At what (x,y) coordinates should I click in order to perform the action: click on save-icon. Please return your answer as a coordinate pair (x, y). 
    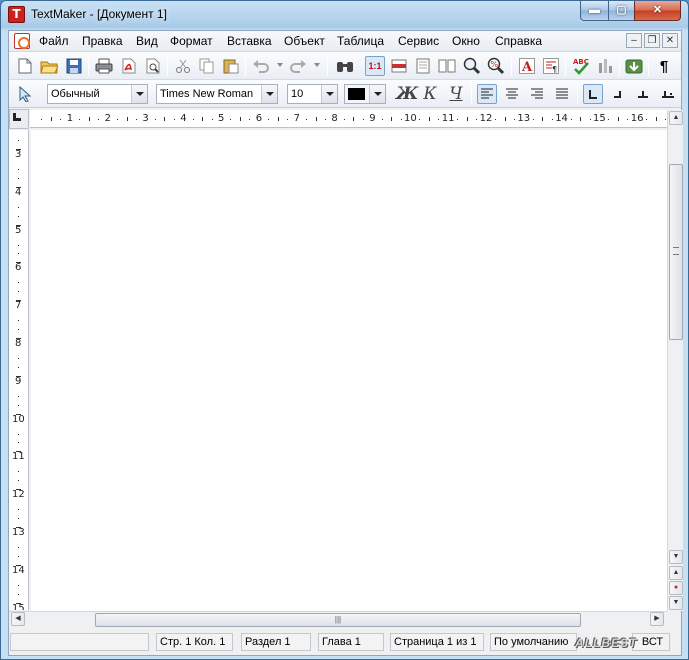
    Looking at the image, I should click on (74, 66).